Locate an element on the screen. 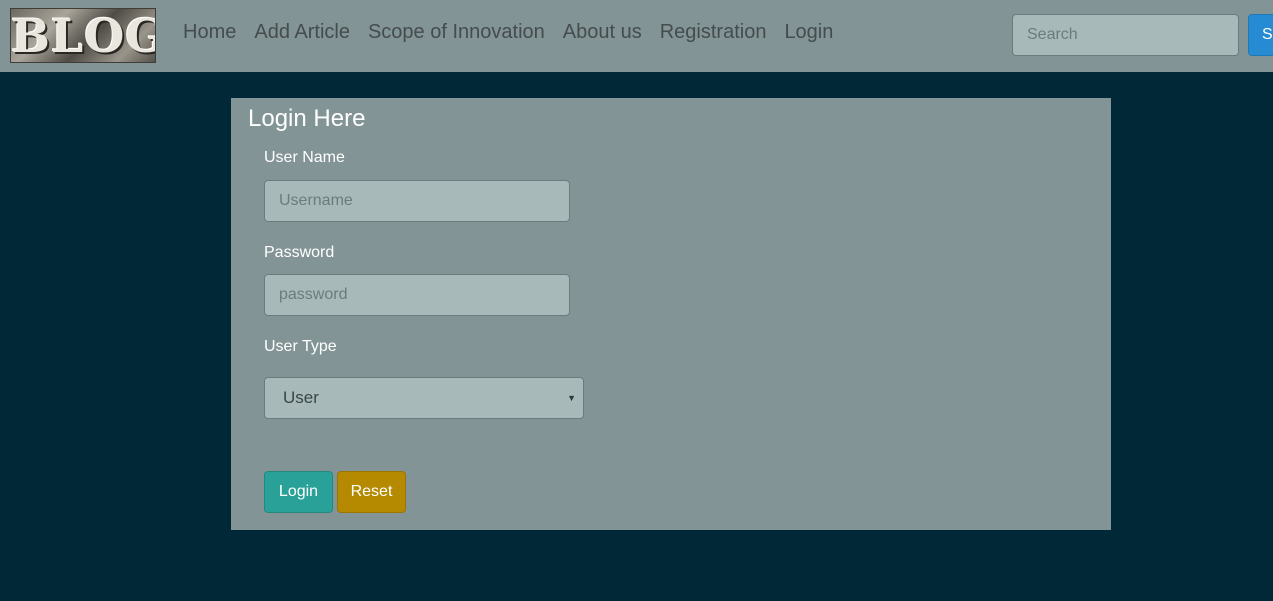  nav-item-scope-of-innovation: Scope of Innovation is located at coordinates (456, 33).